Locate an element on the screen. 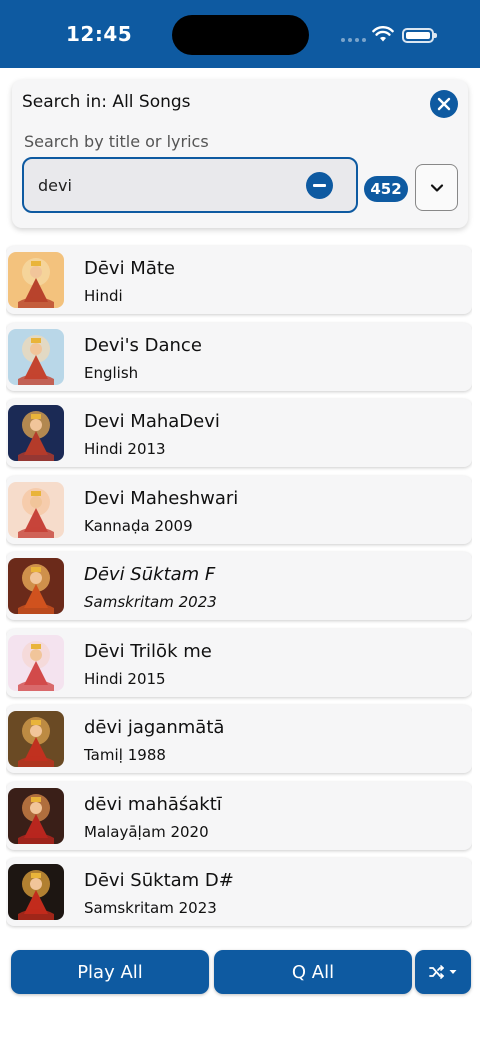 The image size is (480, 1043). song-row: Devi's Dance English is located at coordinates (239, 356).